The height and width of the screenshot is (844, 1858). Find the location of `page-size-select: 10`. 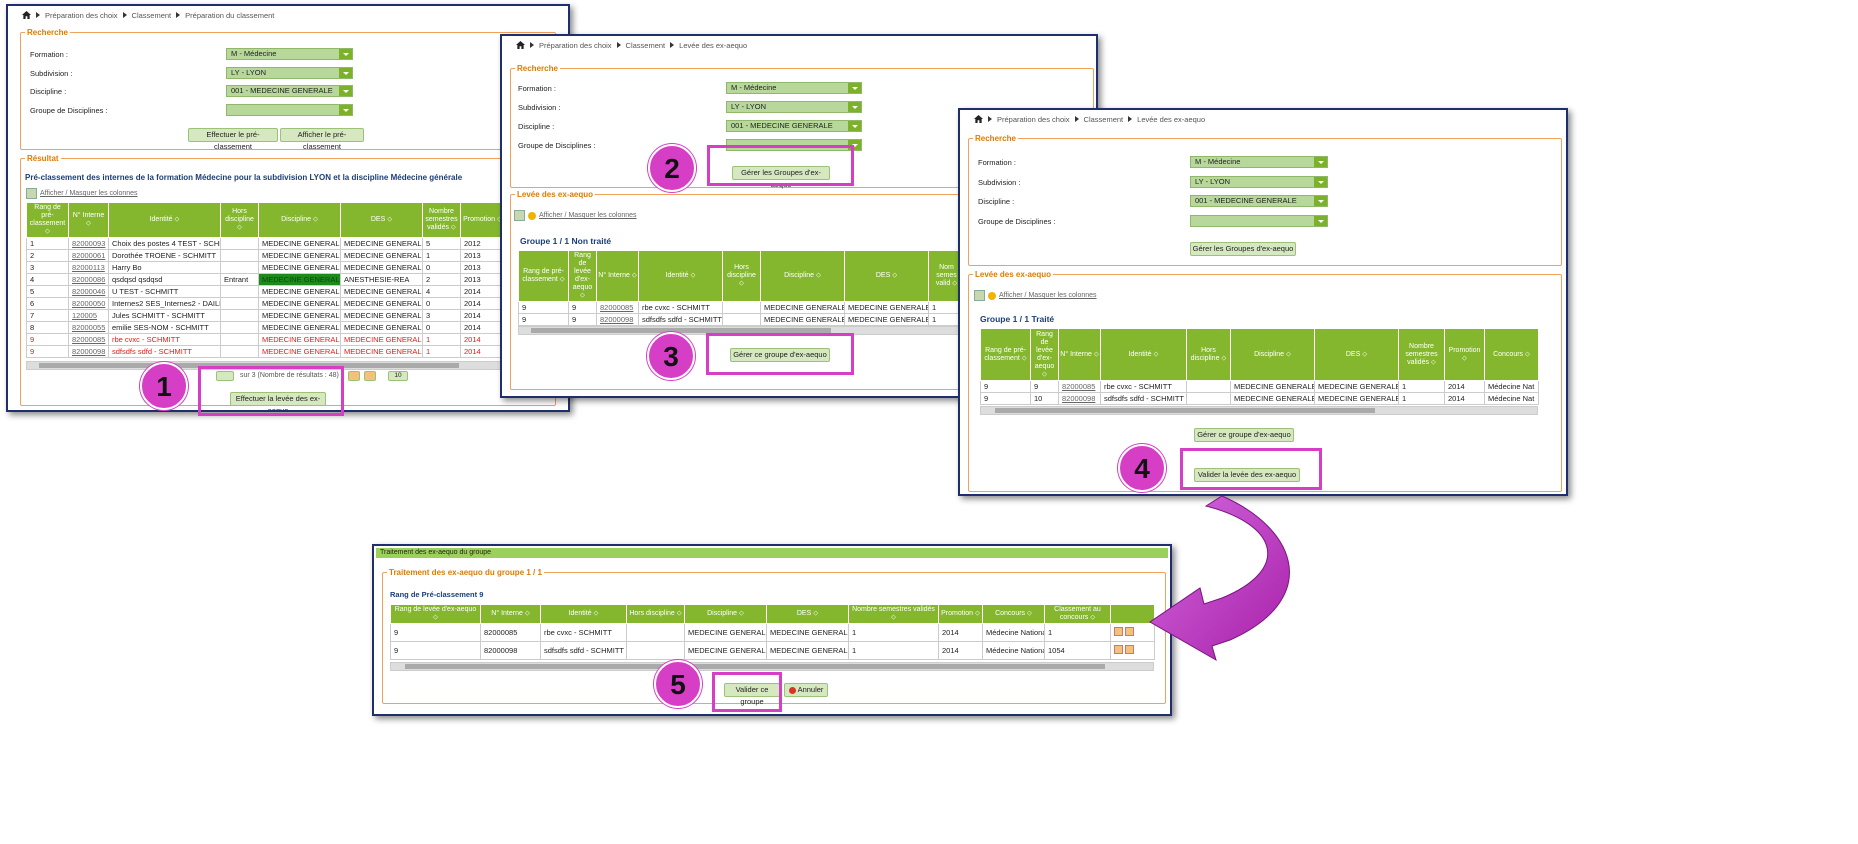

page-size-select: 10 is located at coordinates (398, 376).